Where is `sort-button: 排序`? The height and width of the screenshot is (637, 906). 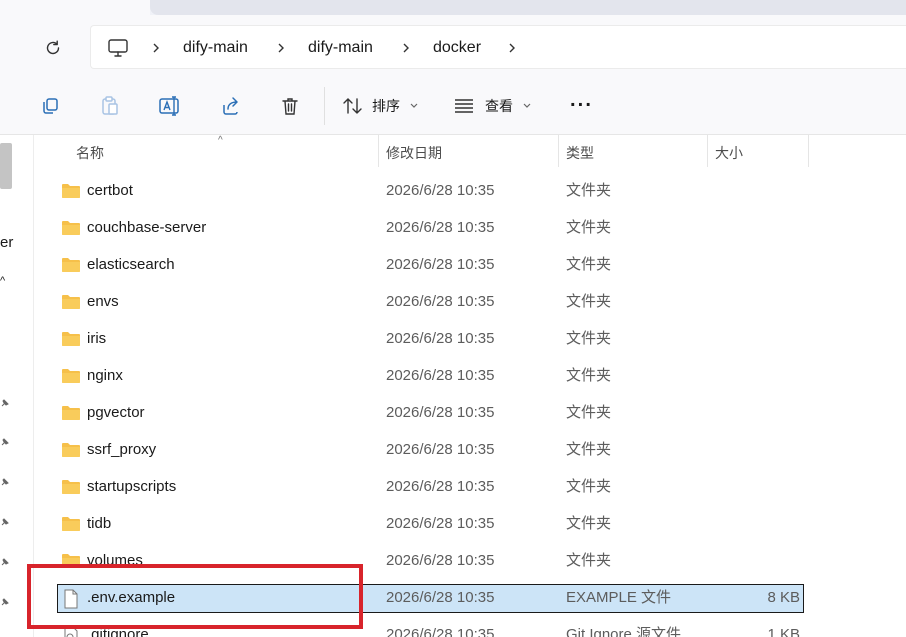
sort-button: 排序 is located at coordinates (381, 106).